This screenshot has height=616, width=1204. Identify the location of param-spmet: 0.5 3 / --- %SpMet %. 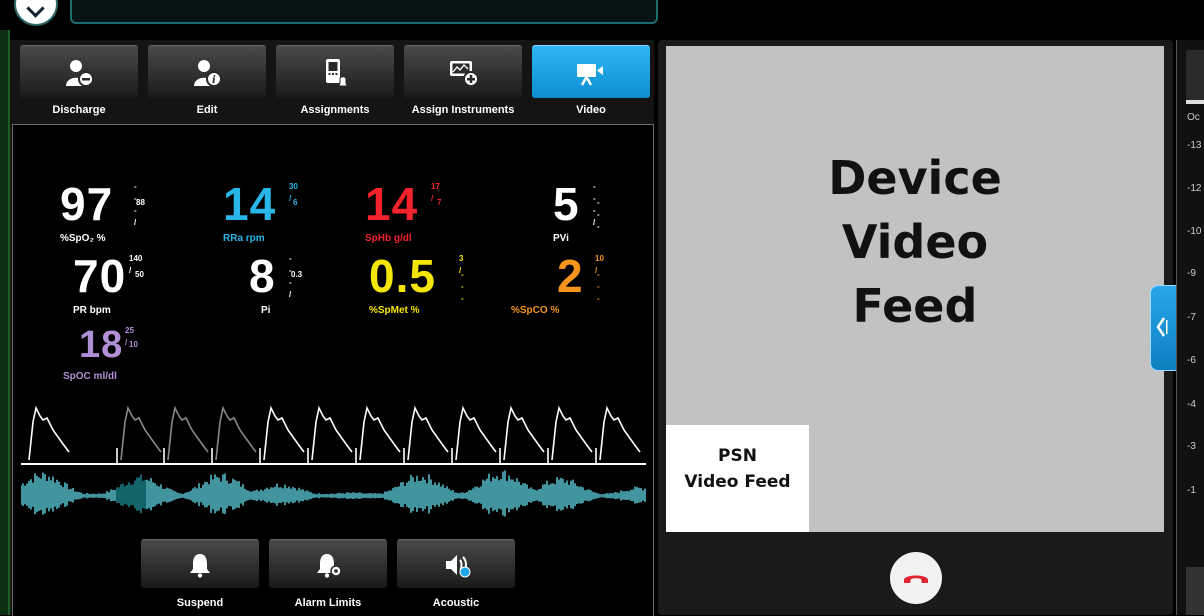
(416, 283).